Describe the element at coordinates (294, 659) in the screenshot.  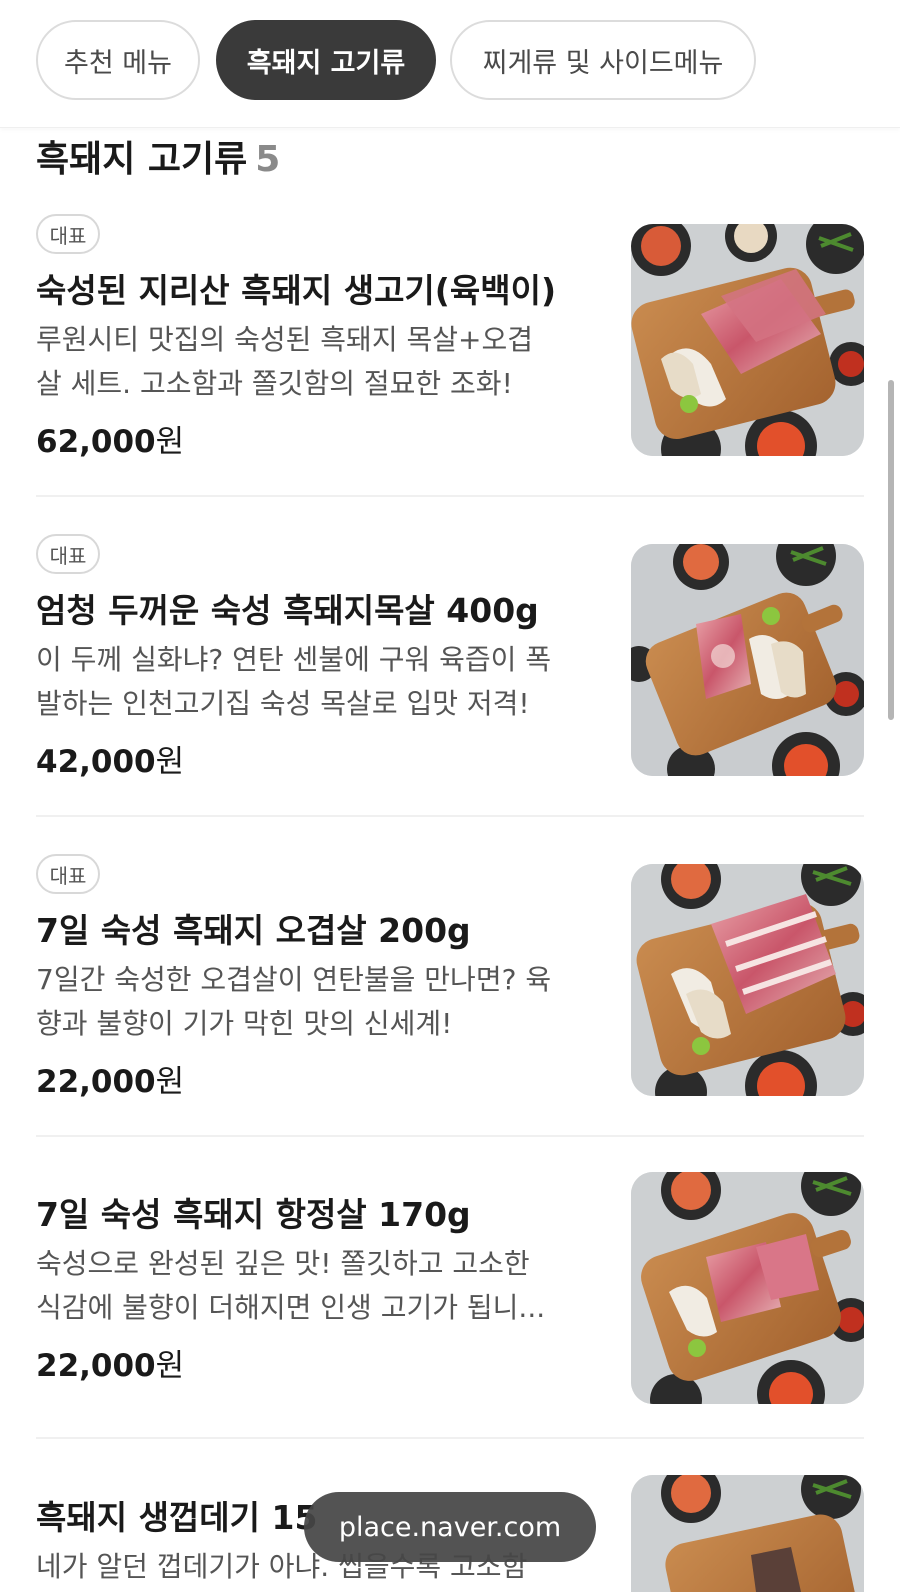
I see `description-line: 이 두께 실화냐? 연탄 센불에 구워 육즙이 폭` at that location.